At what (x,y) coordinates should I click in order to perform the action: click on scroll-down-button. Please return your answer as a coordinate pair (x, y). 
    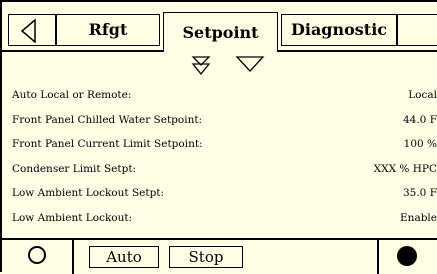
    Looking at the image, I should click on (250, 64).